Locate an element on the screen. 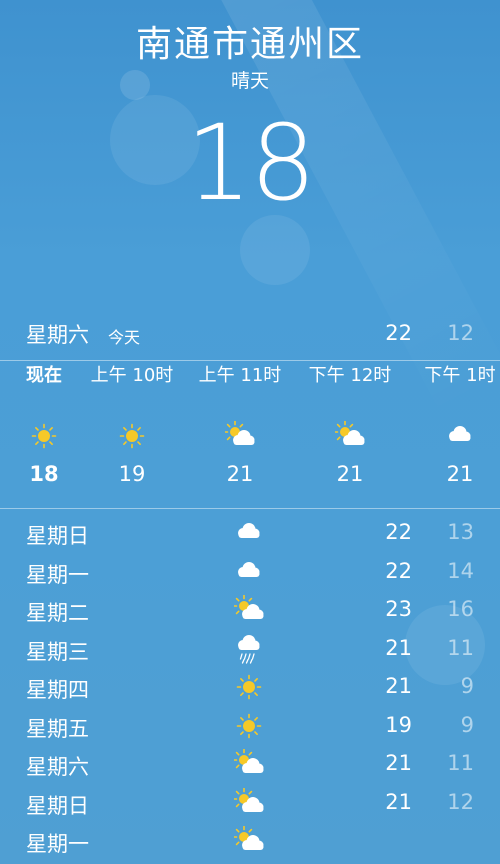  weather-condition: 晴天 is located at coordinates (249, 81).